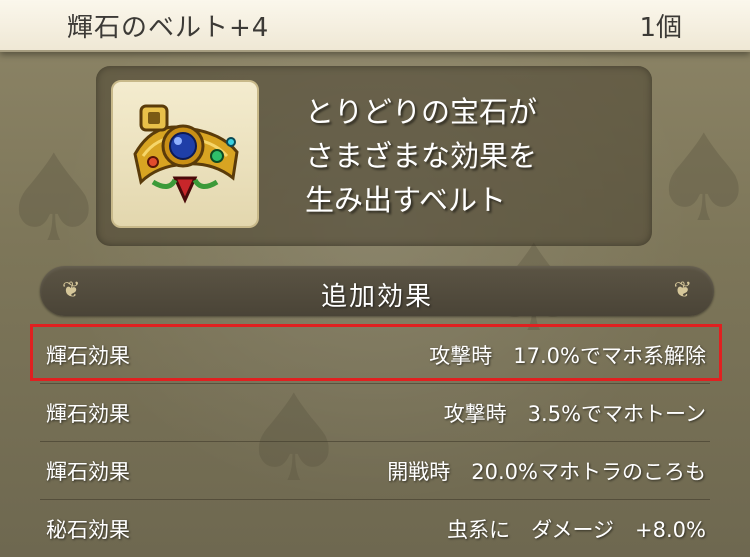  Describe the element at coordinates (660, 28) in the screenshot. I see `item-count: 1個` at that location.